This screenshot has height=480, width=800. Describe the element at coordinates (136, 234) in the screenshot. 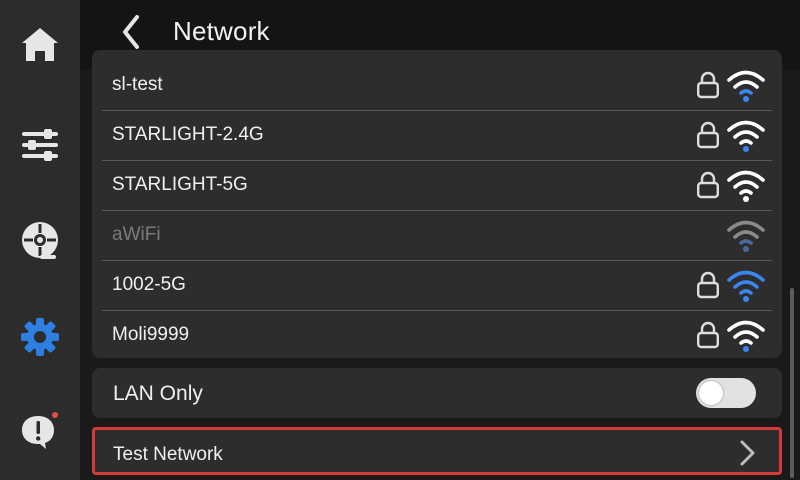

I see `wifi-ssid: aWiFi` at that location.